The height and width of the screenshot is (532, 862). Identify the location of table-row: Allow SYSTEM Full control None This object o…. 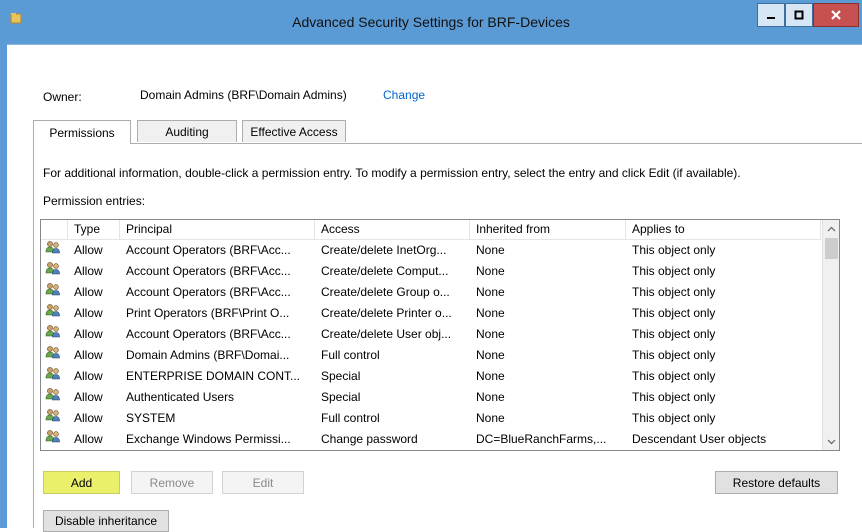
(431, 418).